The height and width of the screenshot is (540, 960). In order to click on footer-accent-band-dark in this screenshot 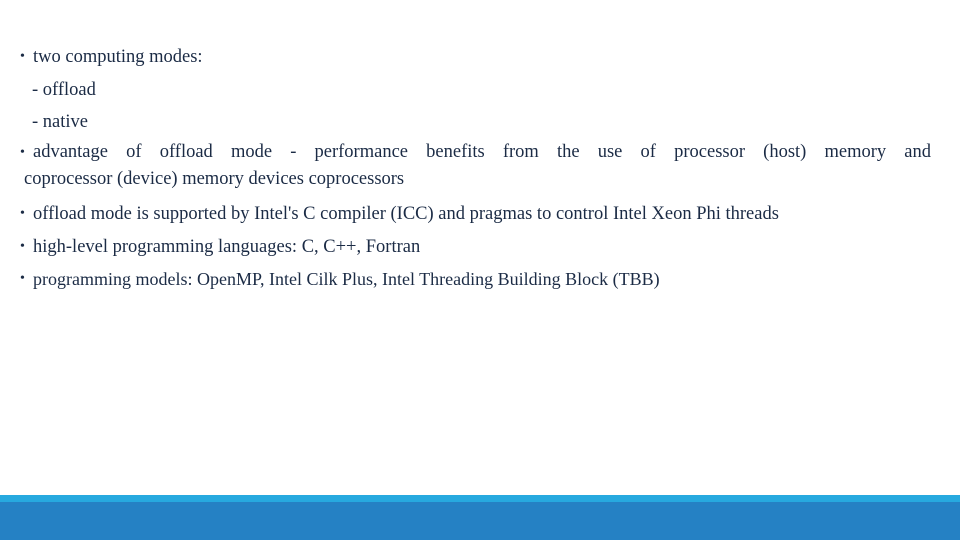, I will do `click(480, 521)`.